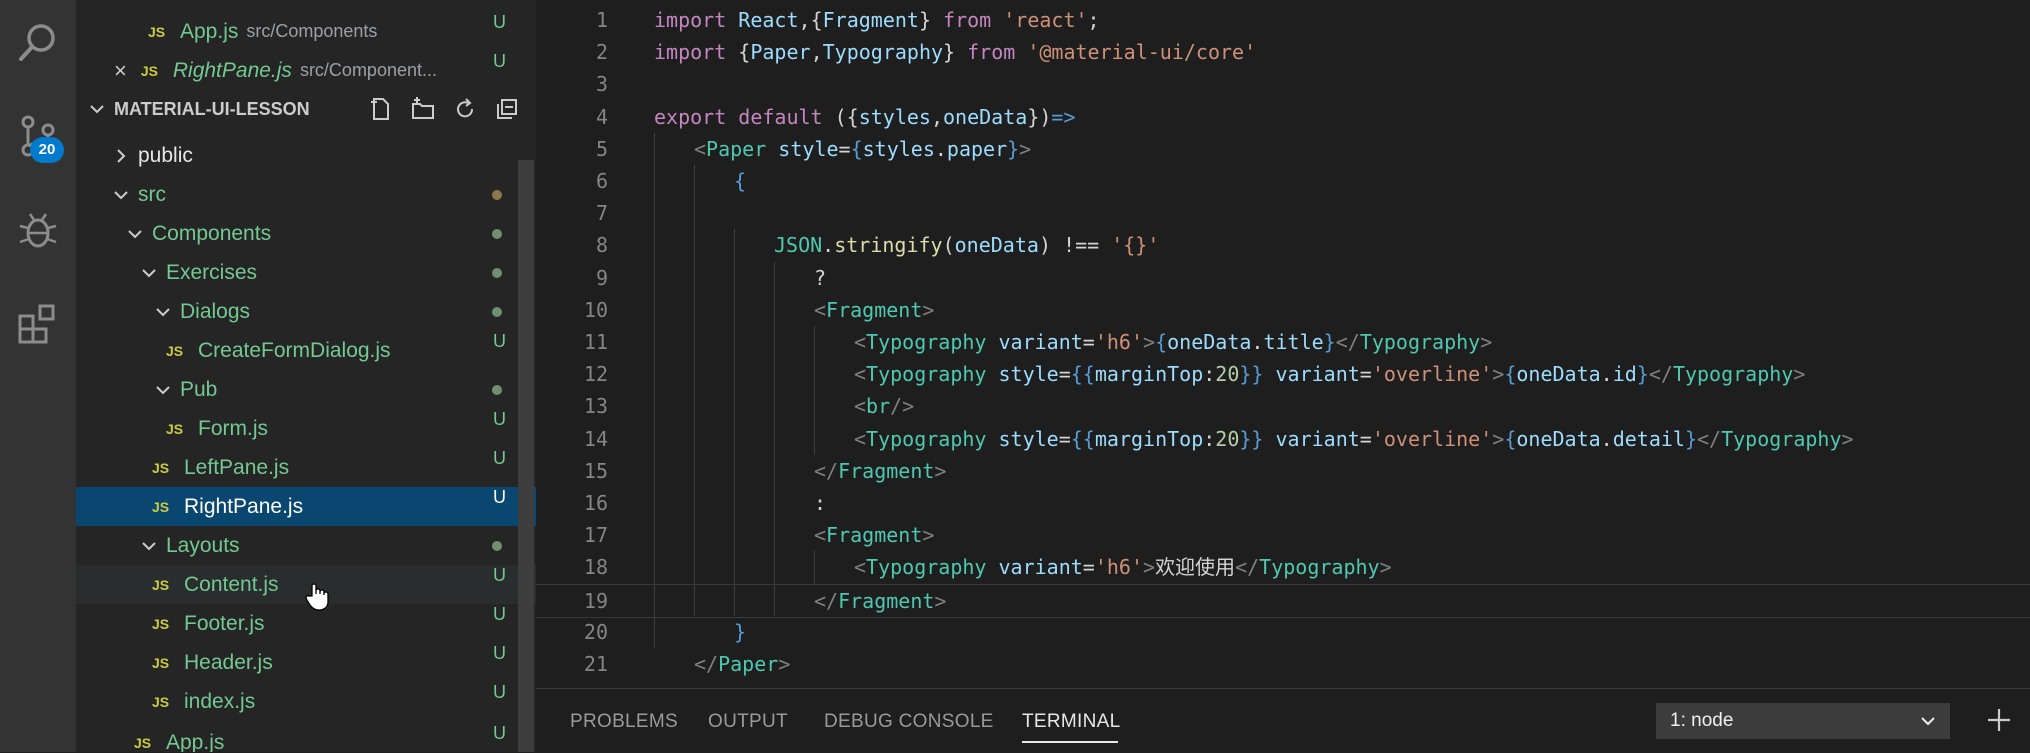  Describe the element at coordinates (38, 42) in the screenshot. I see `search-icon` at that location.